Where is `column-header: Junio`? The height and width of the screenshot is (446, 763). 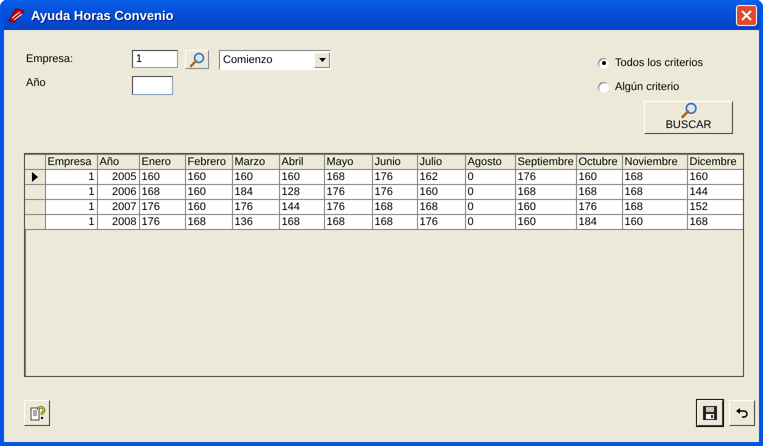 column-header: Junio is located at coordinates (394, 162).